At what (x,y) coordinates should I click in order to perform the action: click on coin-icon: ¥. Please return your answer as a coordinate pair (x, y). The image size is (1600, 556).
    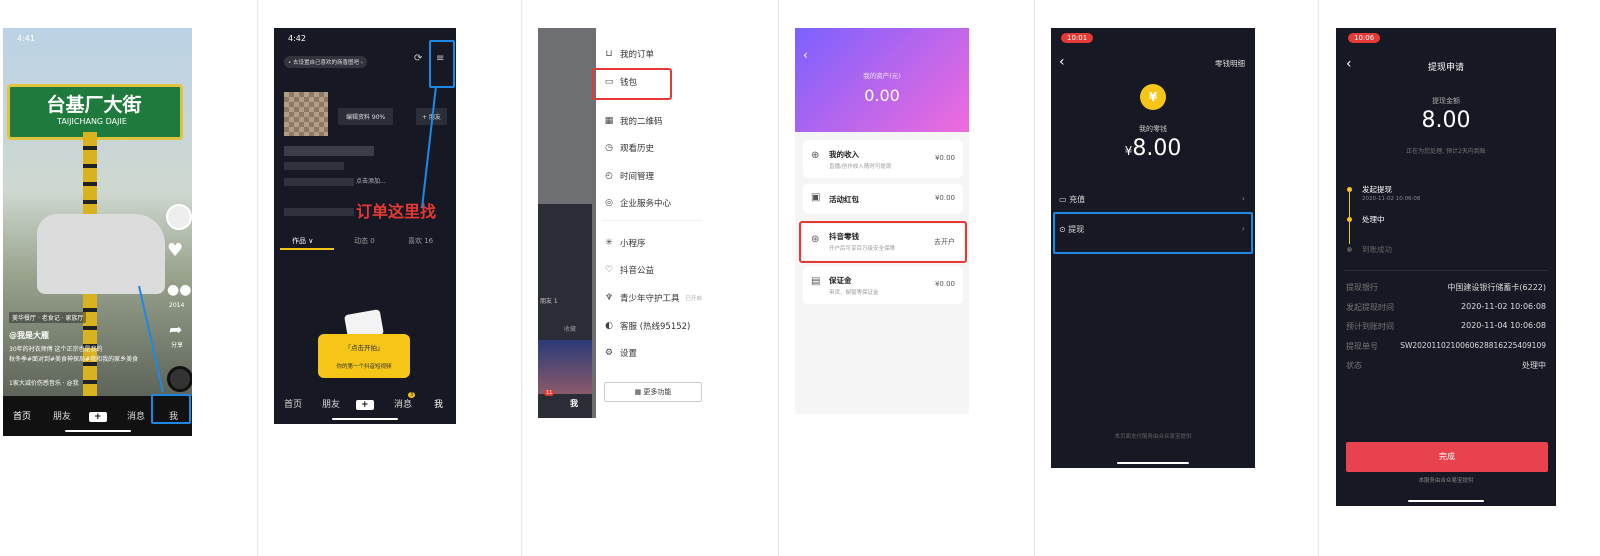
    Looking at the image, I should click on (1153, 97).